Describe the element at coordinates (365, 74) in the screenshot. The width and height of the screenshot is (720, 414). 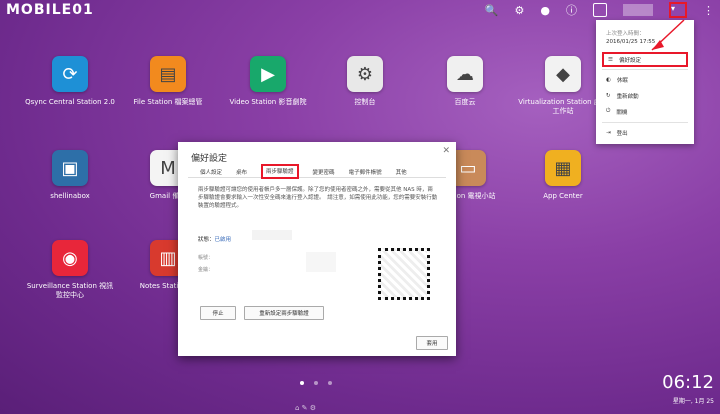
I see `gear-icon: ⚙` at that location.